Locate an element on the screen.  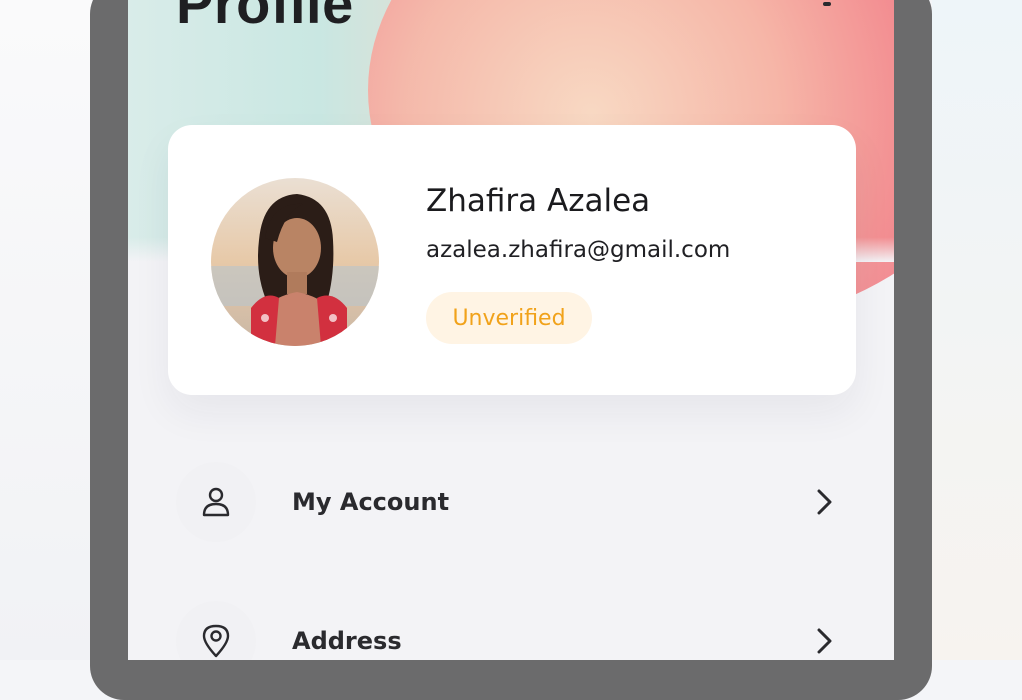
avatar is located at coordinates (295, 262).